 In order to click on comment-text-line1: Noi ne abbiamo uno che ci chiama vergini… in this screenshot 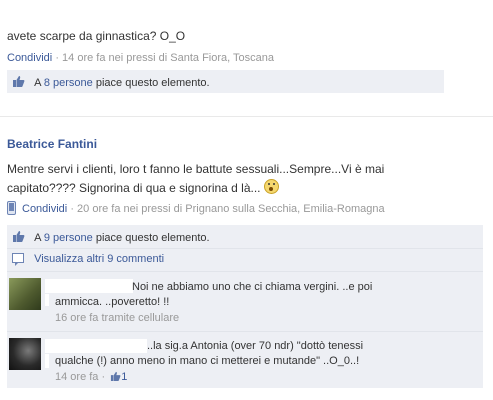, I will do `click(252, 287)`.